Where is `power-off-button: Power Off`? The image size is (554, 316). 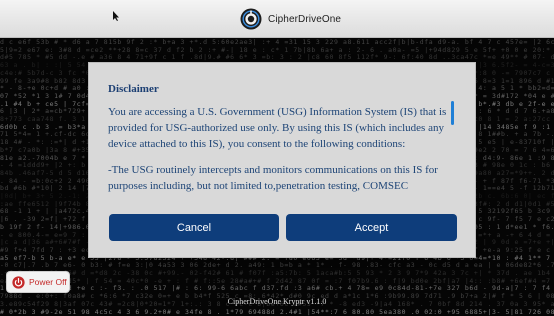
power-off-button: Power Off is located at coordinates (38, 282).